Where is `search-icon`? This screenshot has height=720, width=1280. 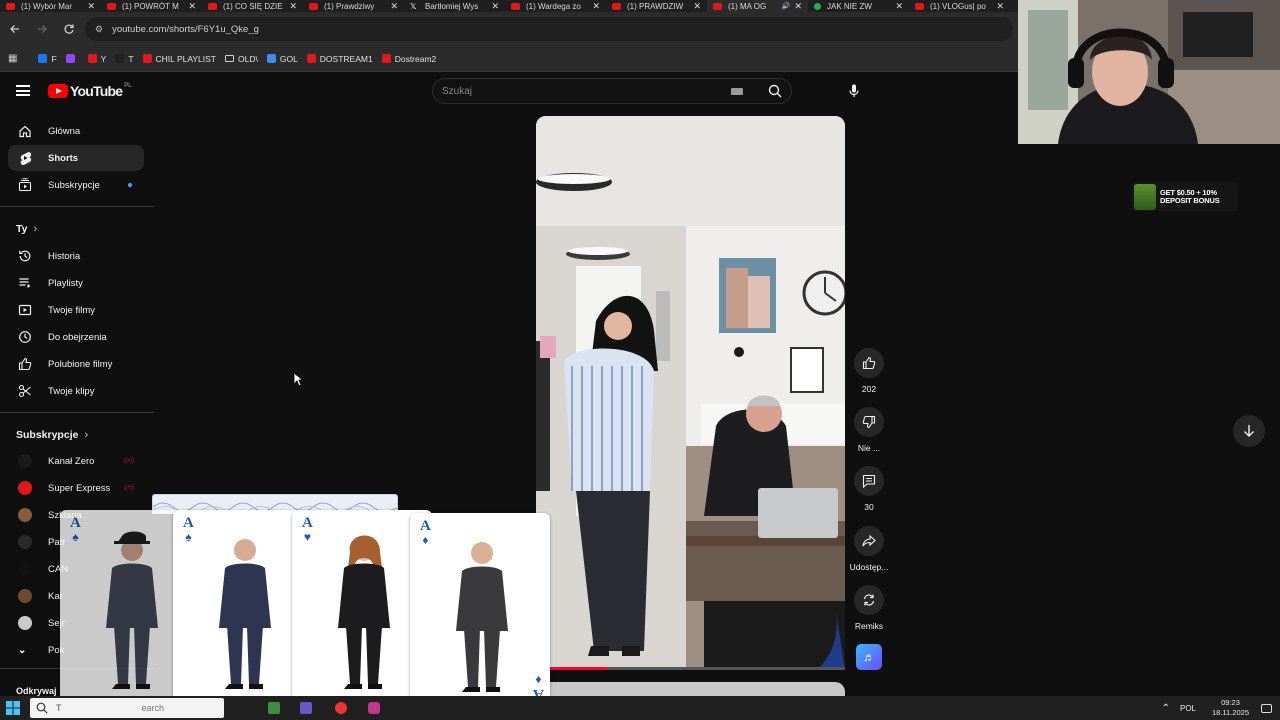 search-icon is located at coordinates (775, 91).